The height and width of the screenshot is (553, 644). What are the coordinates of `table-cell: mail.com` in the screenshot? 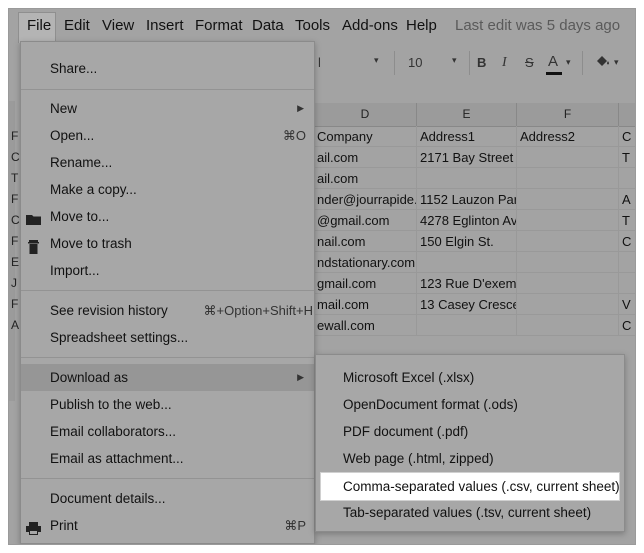 It's located at (365, 304).